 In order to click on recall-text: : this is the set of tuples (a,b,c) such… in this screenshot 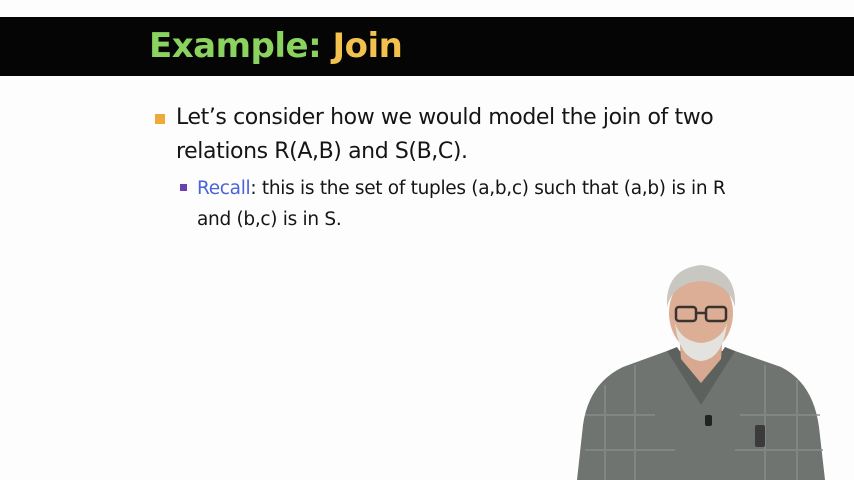, I will do `click(461, 204)`.